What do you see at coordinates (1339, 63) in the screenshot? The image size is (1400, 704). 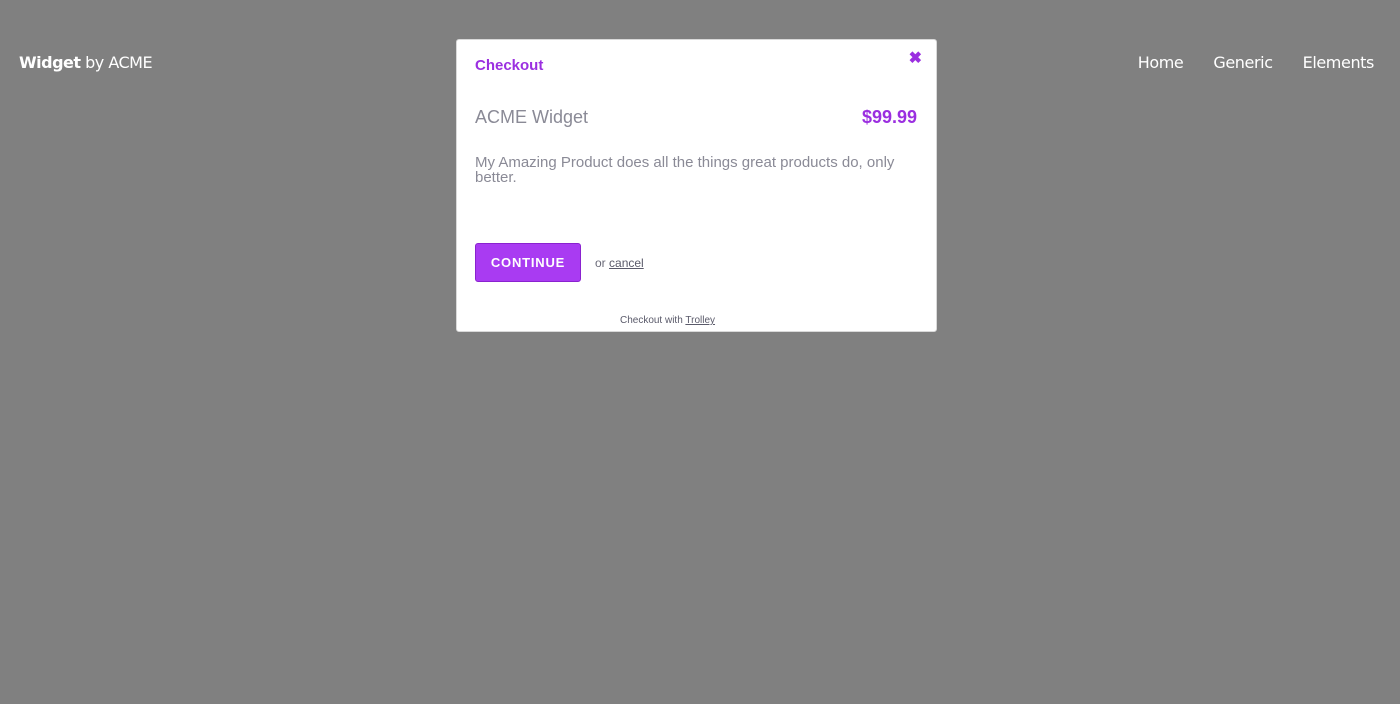 I see `nav-elements-link: Elements` at bounding box center [1339, 63].